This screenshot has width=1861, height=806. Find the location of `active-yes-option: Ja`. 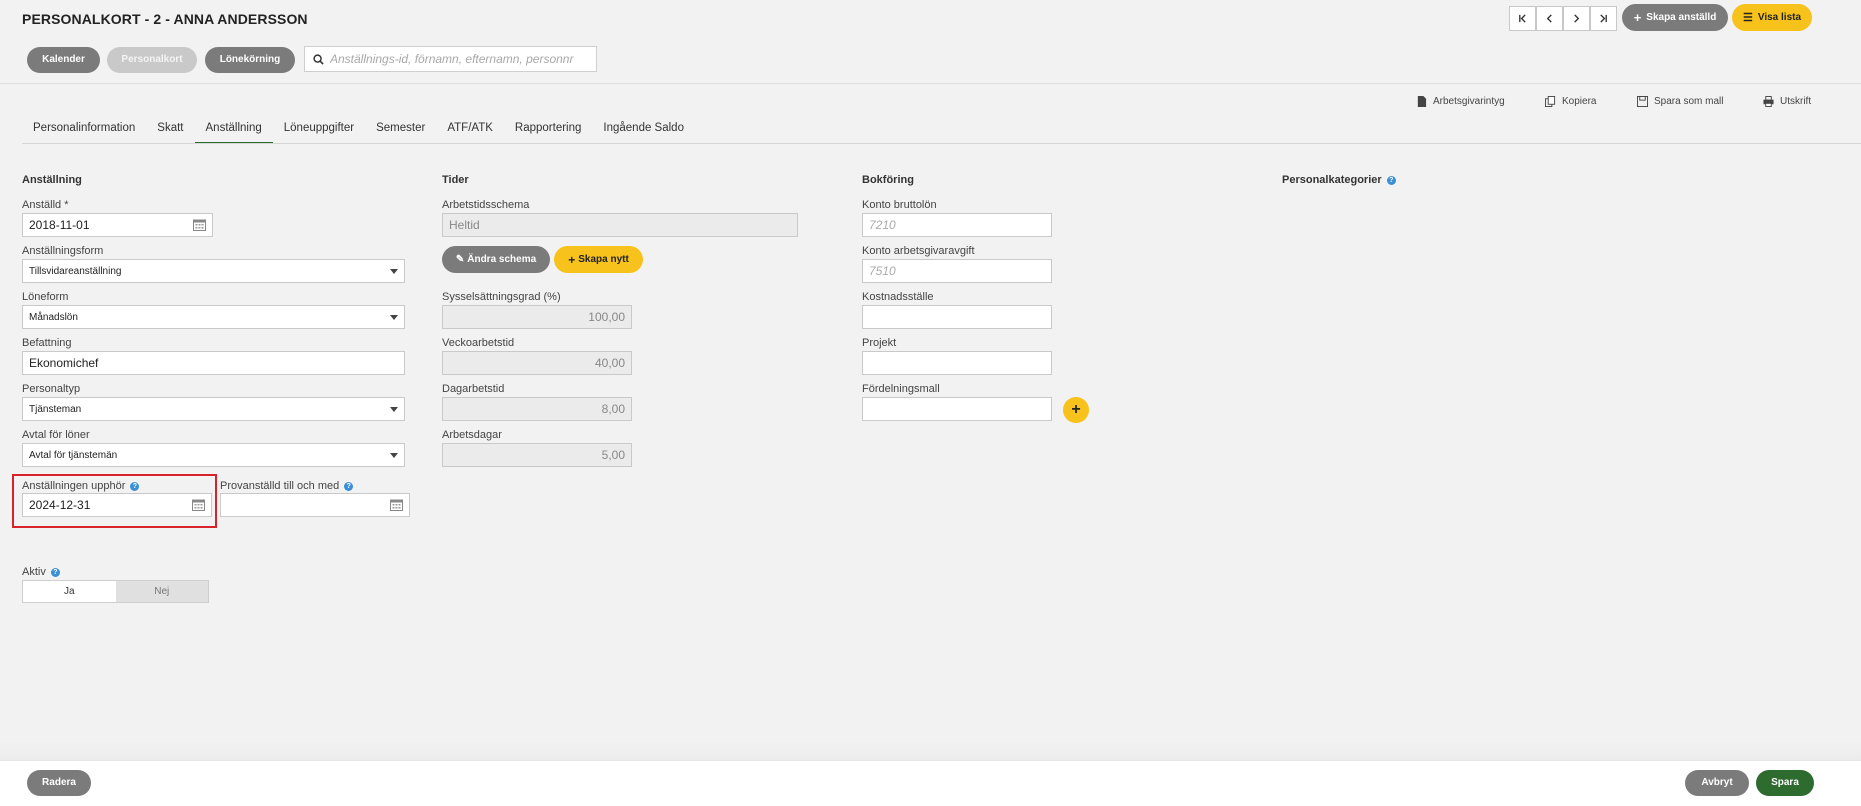

active-yes-option: Ja is located at coordinates (69, 591).